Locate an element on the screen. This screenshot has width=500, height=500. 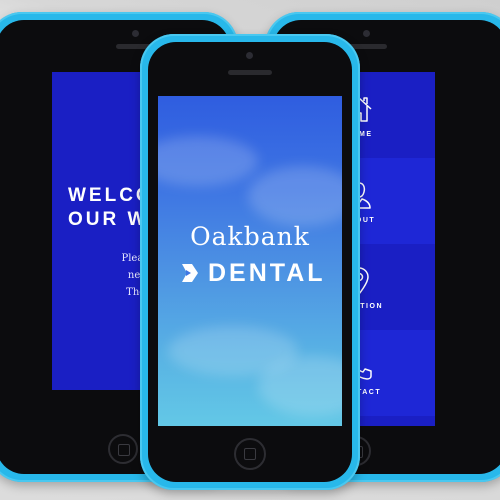
brand-name: Oakbank is located at coordinates (250, 236).